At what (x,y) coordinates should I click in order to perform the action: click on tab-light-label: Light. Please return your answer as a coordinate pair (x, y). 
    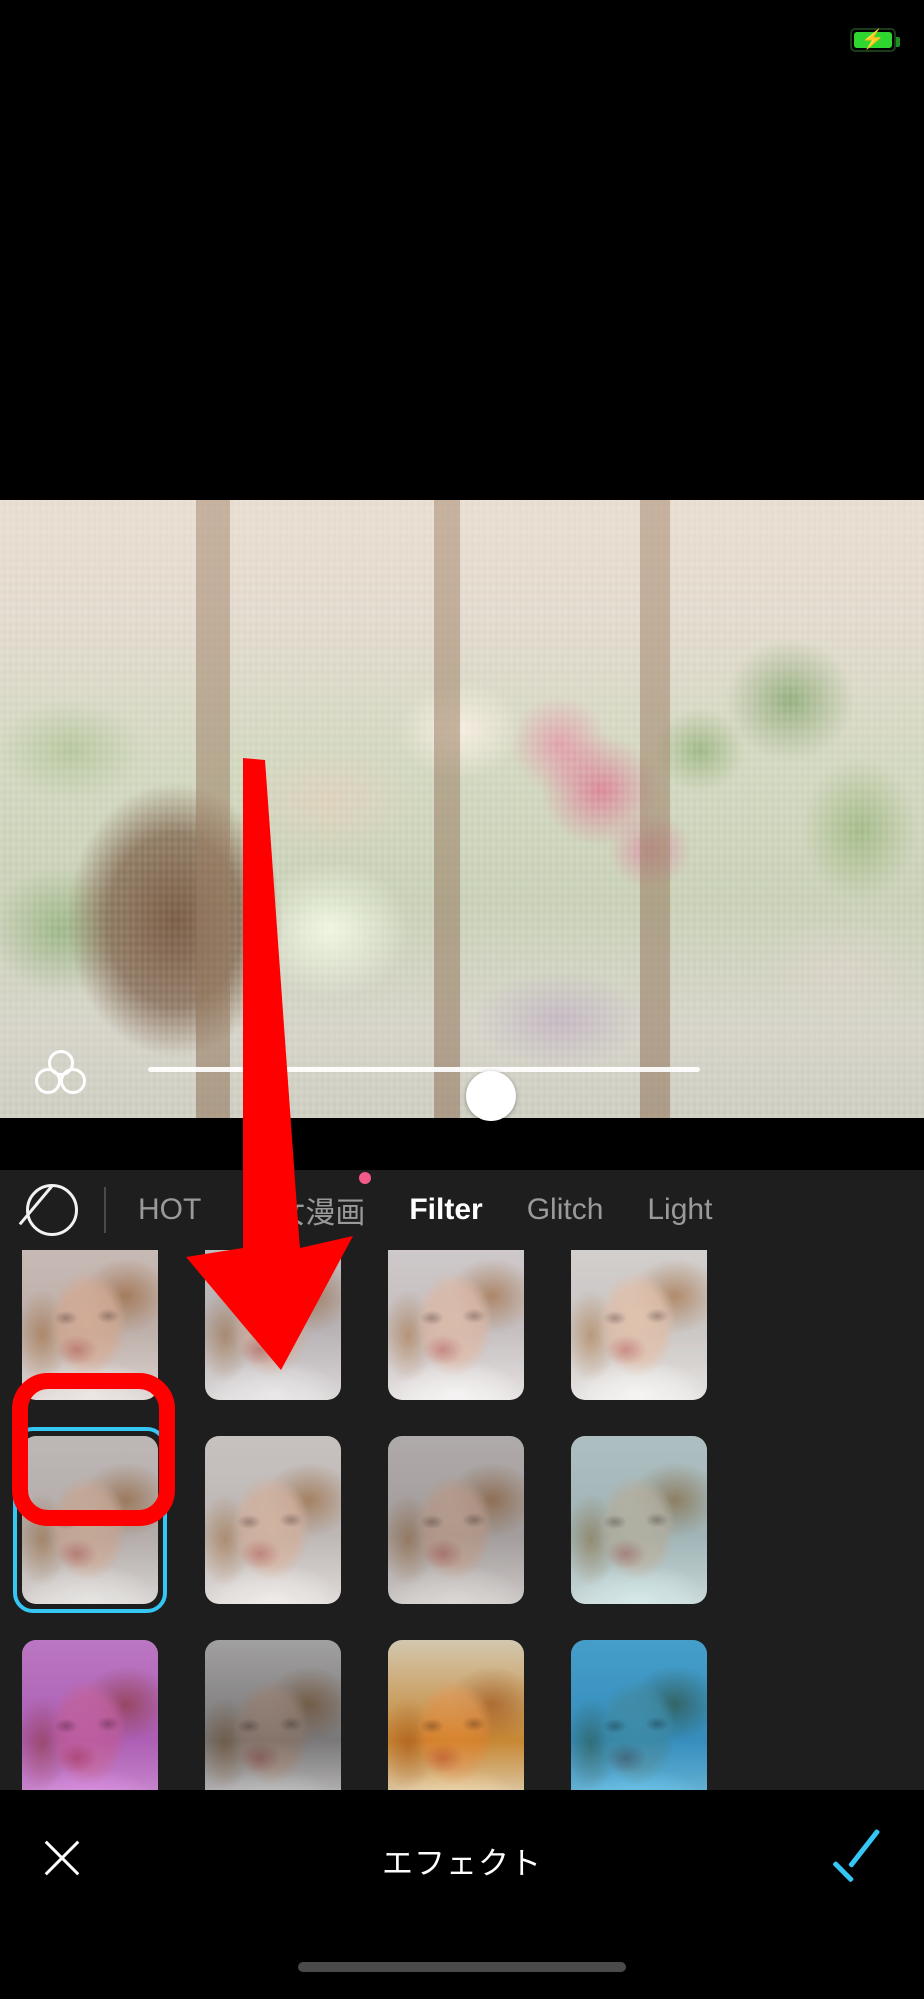
    Looking at the image, I should click on (680, 1209).